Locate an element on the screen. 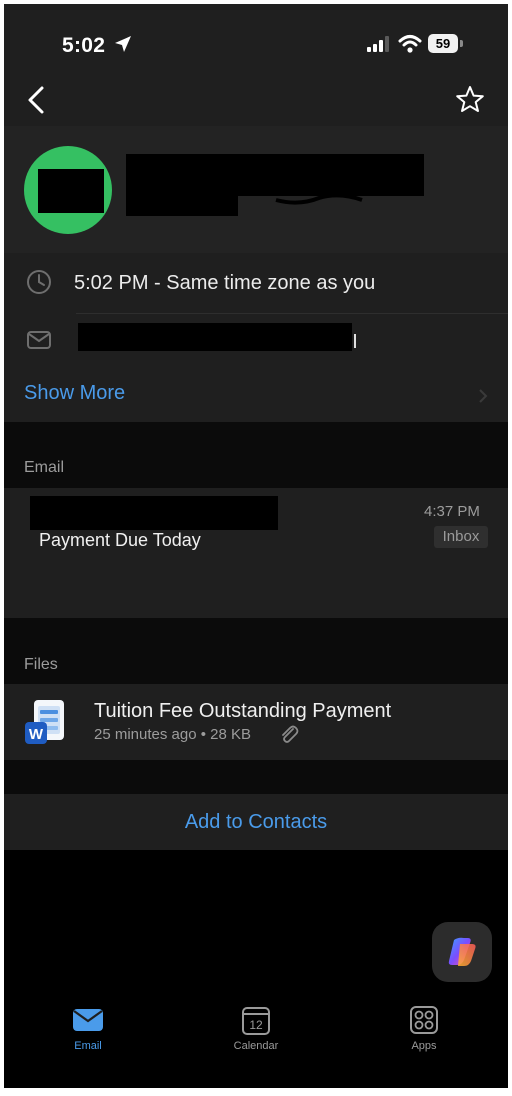 The width and height of the screenshot is (512, 1096). redacted-email-sender is located at coordinates (154, 513).